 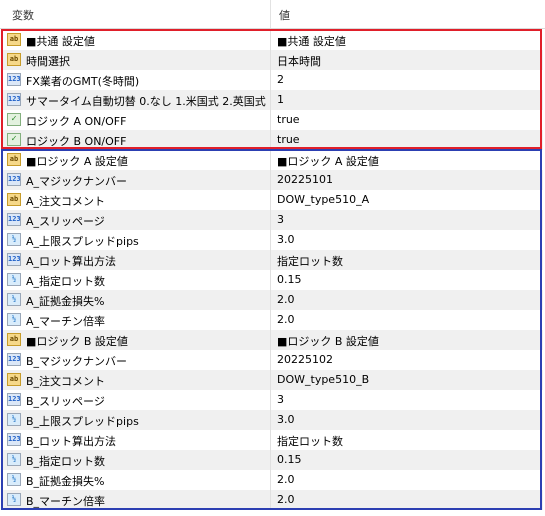 I want to click on variable-cell: ab ■ロジック B 設定値, so click(x=136, y=340).